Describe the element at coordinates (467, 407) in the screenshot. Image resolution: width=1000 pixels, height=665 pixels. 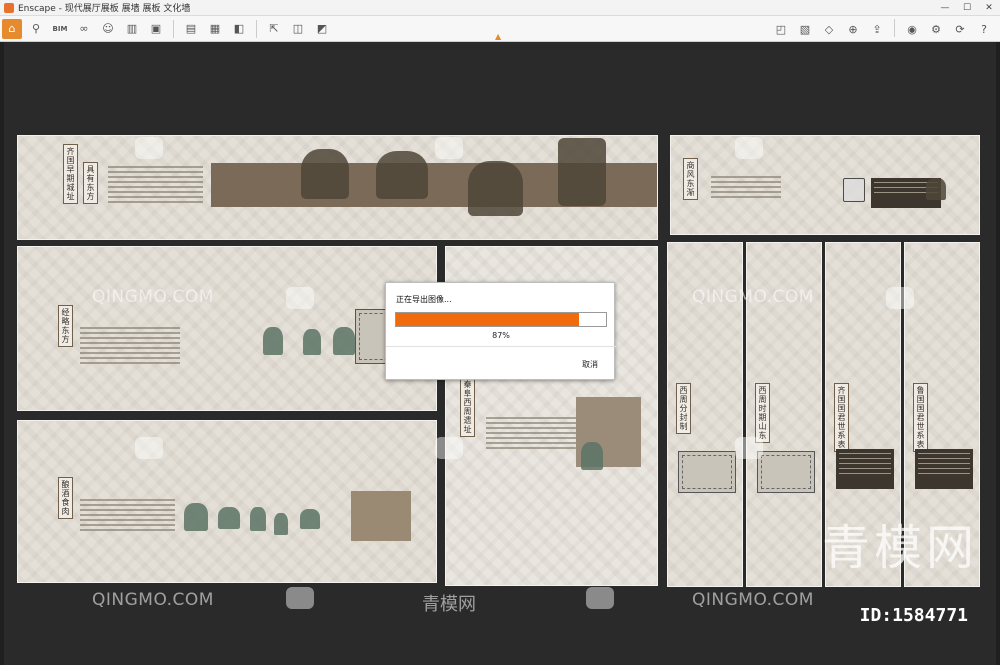
I see `panel-title: 秦阜西周遗址` at that location.